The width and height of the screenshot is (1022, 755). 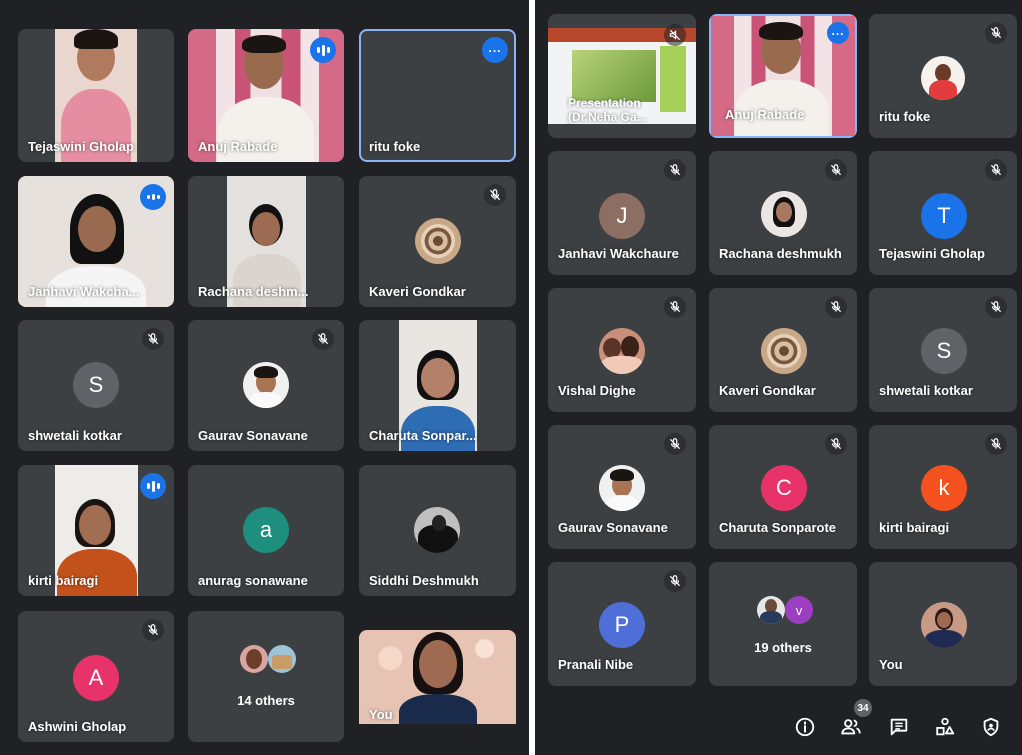 I want to click on participant-tile-tejaswini: T Tejaswini Gholap, so click(x=943, y=213).